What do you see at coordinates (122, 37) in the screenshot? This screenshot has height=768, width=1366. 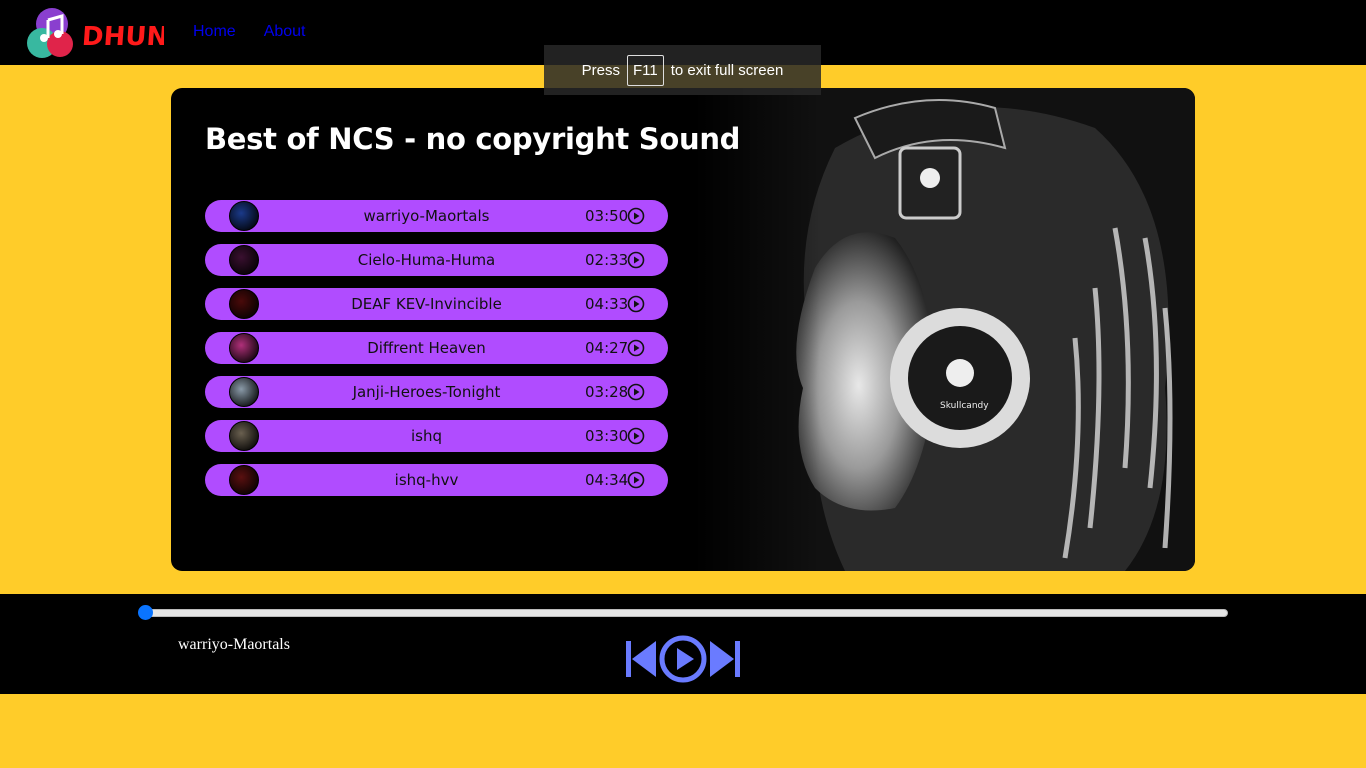 I see `svg-text: DHUN` at bounding box center [122, 37].